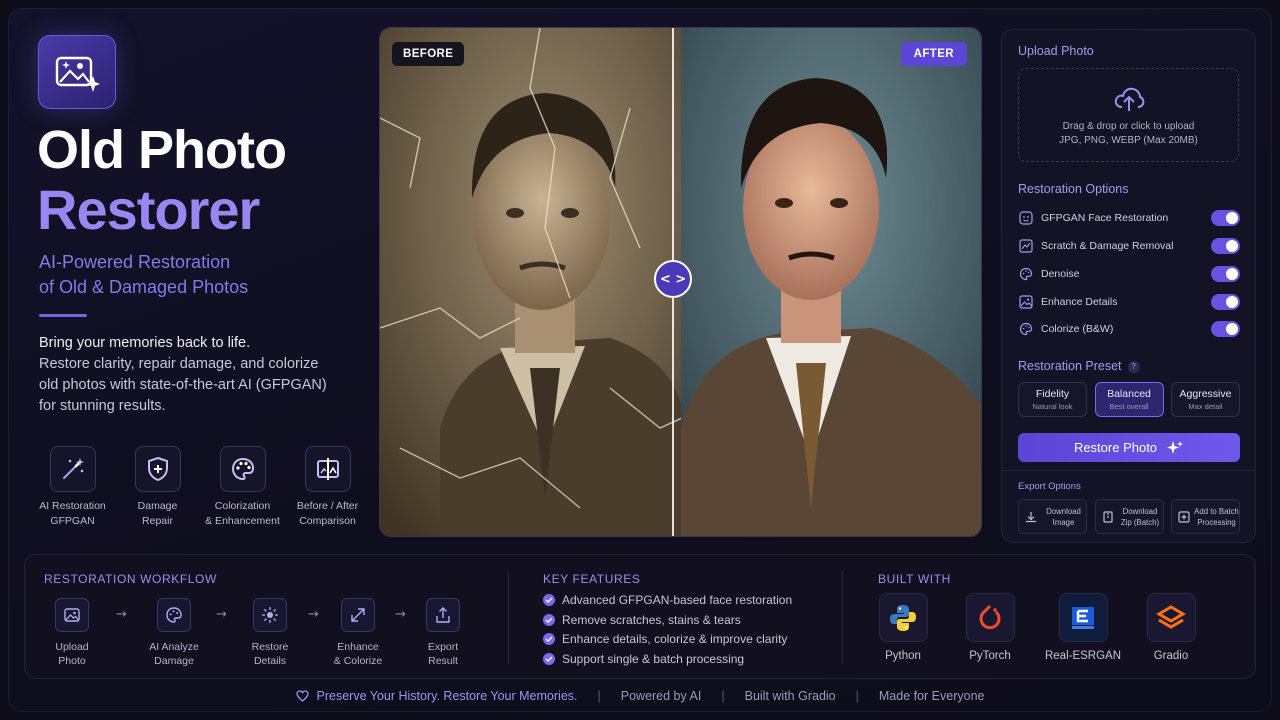 This screenshot has width=1280, height=720. I want to click on restore-photo-label: Restore Photo, so click(1115, 447).